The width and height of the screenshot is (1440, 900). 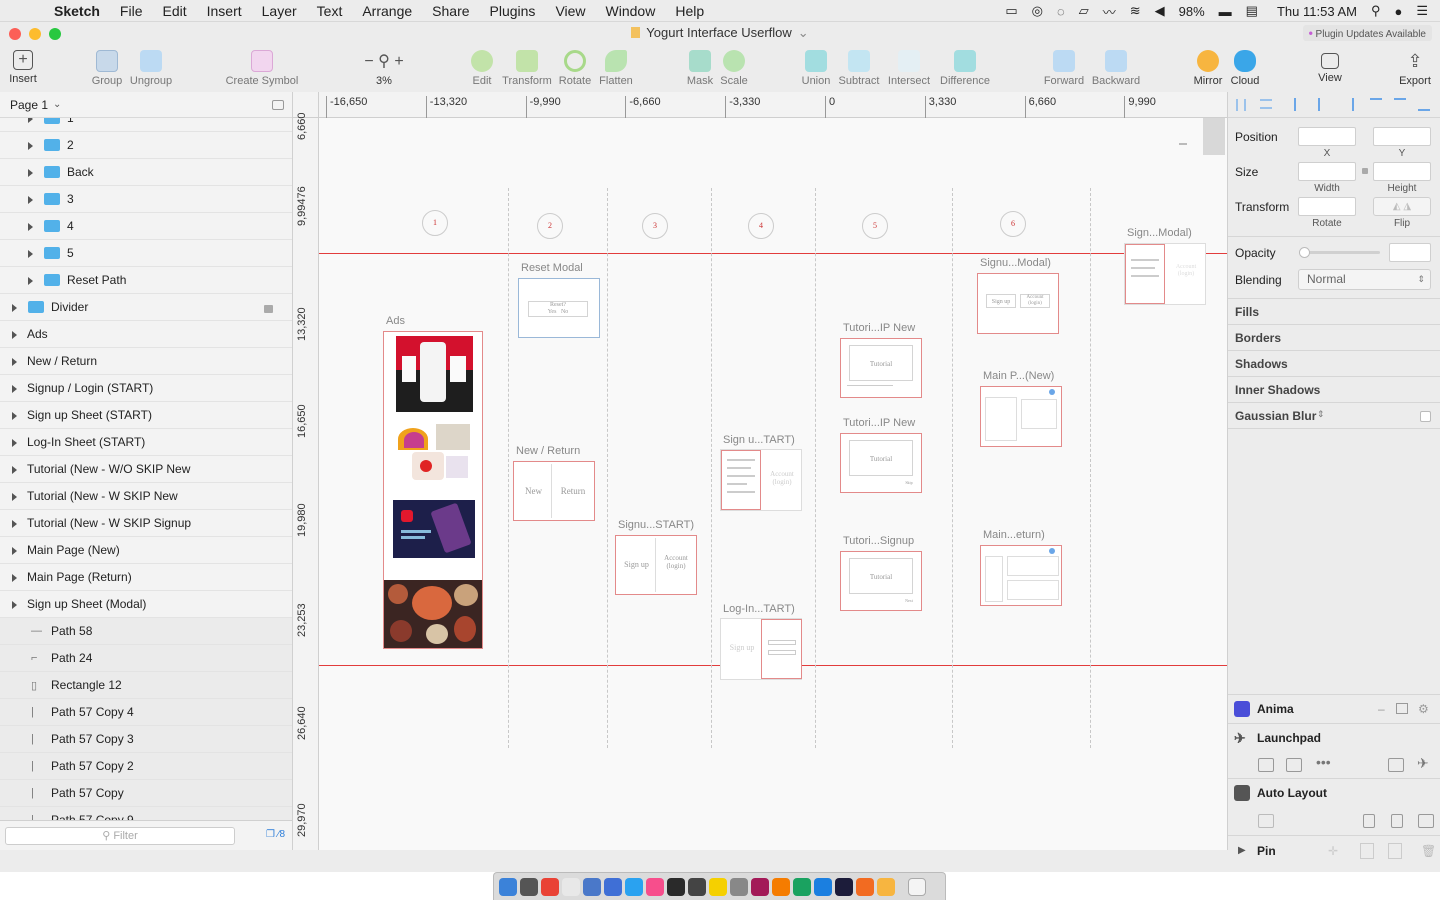 What do you see at coordinates (395, 321) in the screenshot?
I see `artboard-label-ads: Ads` at bounding box center [395, 321].